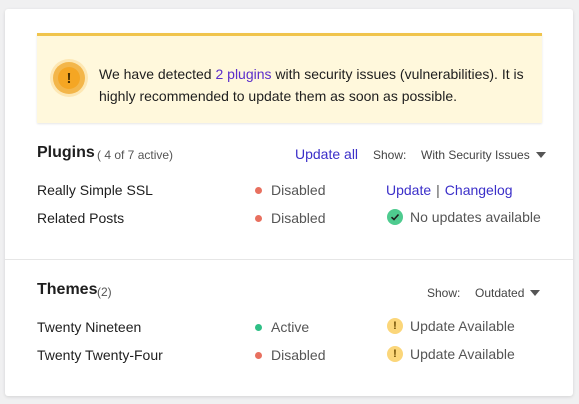  What do you see at coordinates (395, 217) in the screenshot?
I see `check-icon` at bounding box center [395, 217].